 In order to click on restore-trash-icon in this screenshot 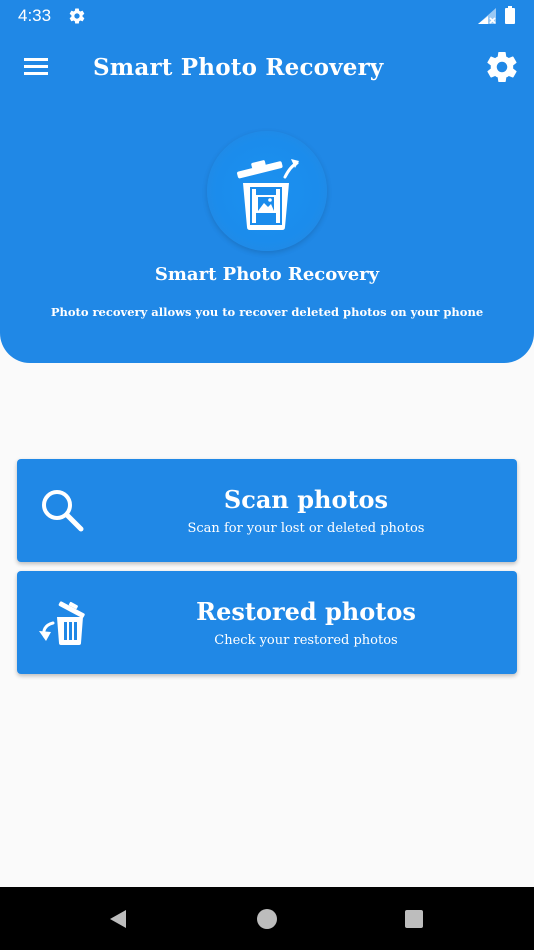, I will do `click(62, 623)`.